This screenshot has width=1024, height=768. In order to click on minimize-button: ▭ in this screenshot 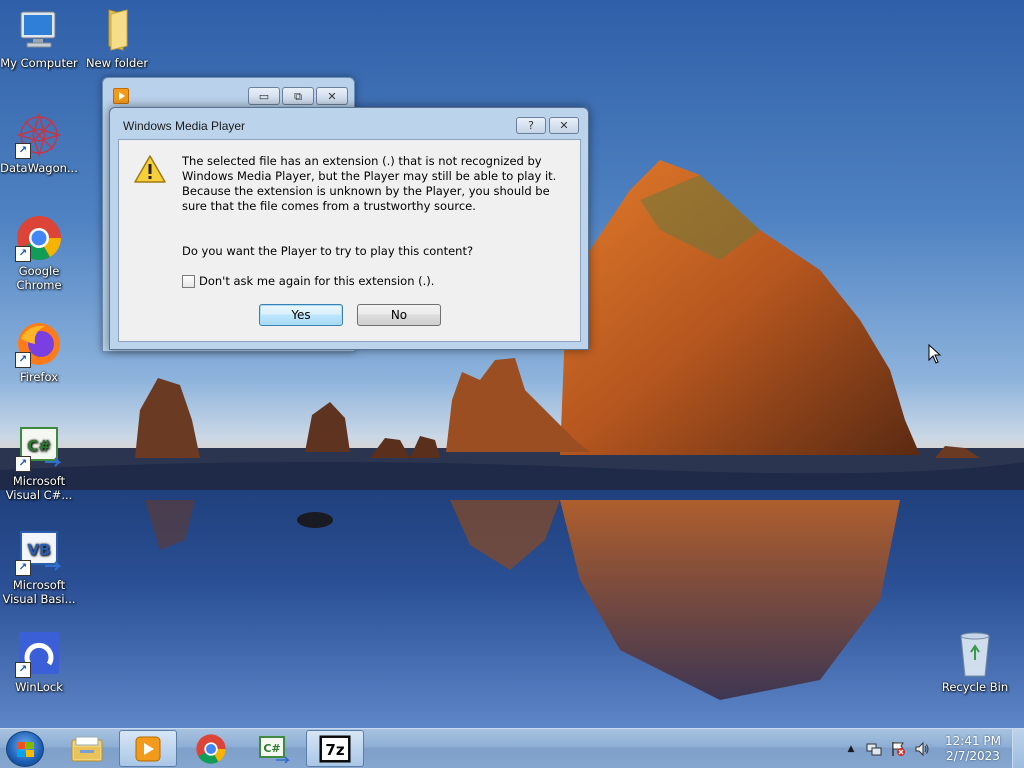, I will do `click(264, 96)`.